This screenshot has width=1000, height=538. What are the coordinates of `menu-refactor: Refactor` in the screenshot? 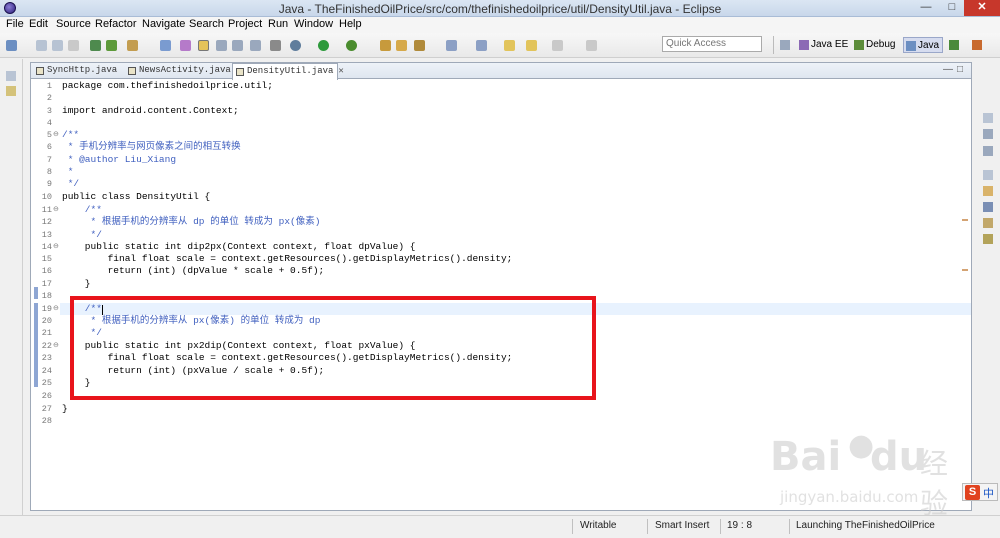 It's located at (116, 24).